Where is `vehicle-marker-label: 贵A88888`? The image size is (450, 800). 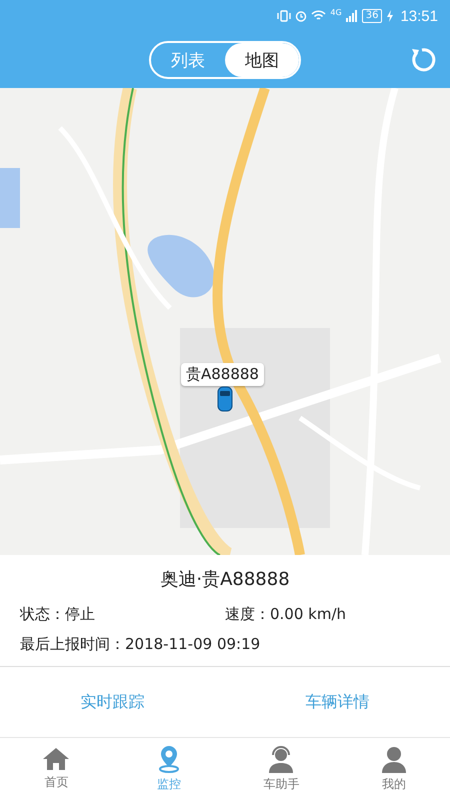 vehicle-marker-label: 贵A88888 is located at coordinates (222, 374).